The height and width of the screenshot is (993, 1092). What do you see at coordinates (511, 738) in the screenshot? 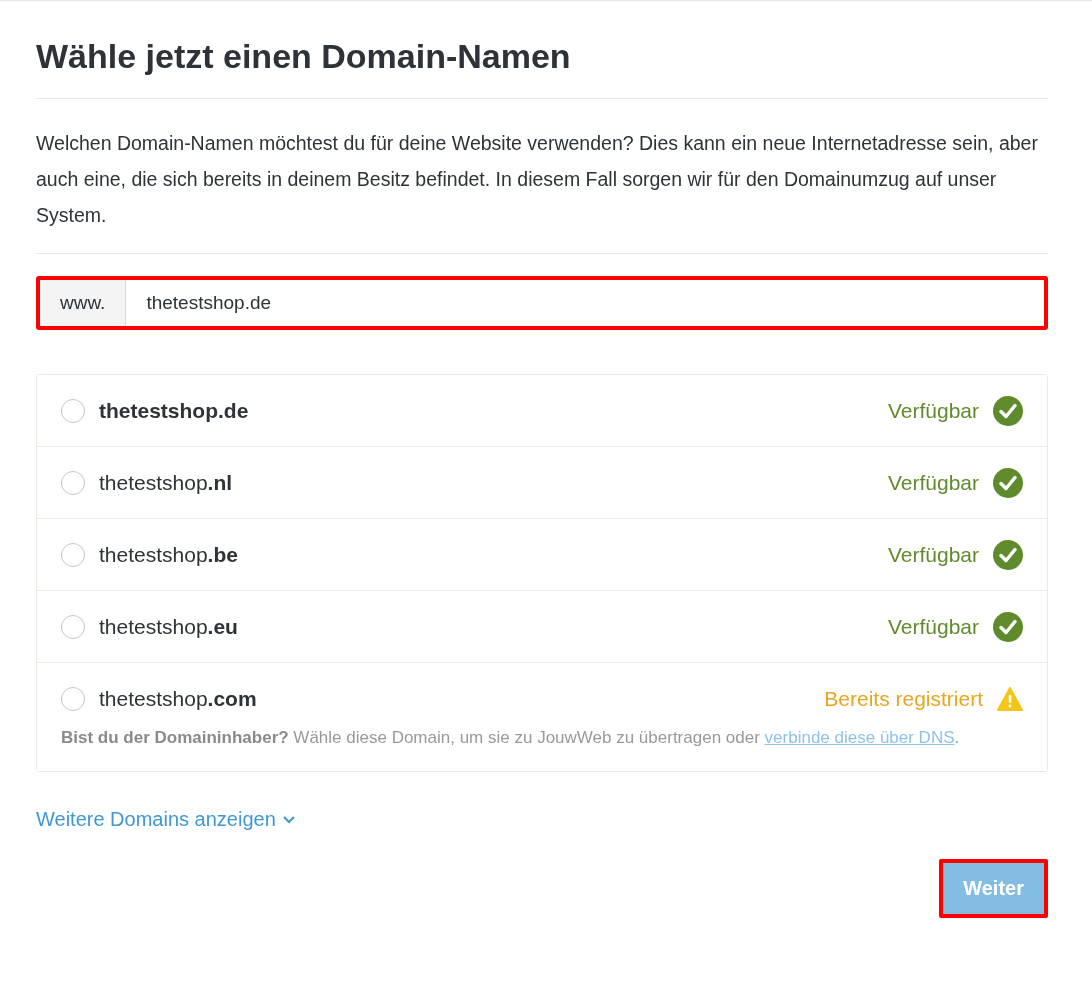
I see `owner-note: Bist du der Domaininhaber? Wähle diese Domain, um sie zu JouwWeb zu übertragen oder verbinde diese über DNS.` at bounding box center [511, 738].